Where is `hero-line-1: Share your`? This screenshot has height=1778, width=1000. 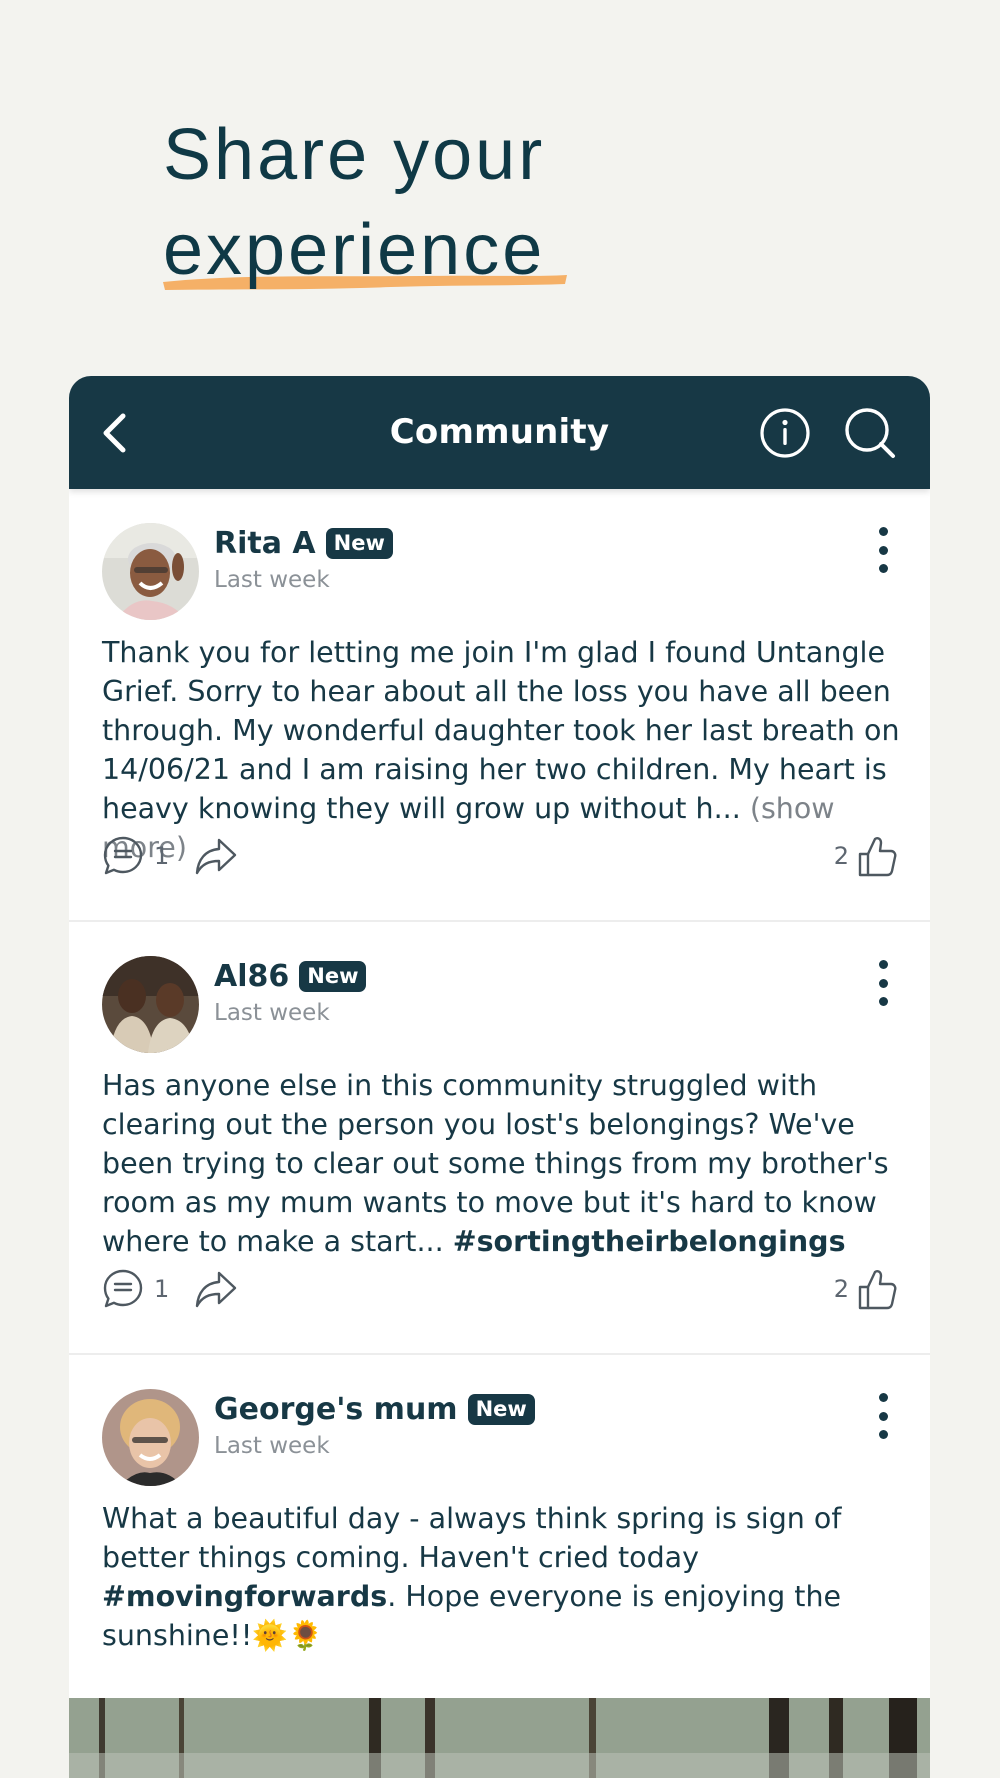 hero-line-1: Share your is located at coordinates (354, 155).